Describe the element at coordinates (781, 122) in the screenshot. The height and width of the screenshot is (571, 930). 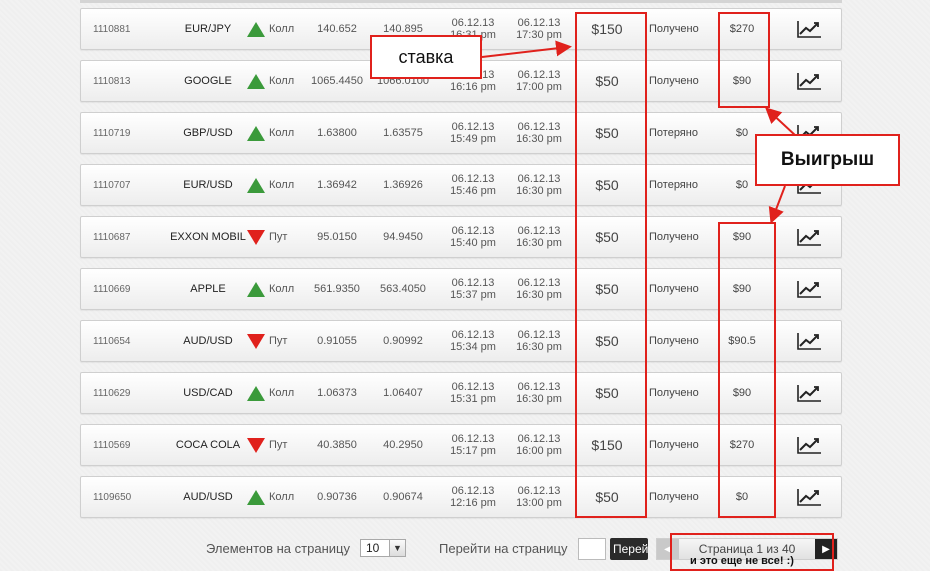
I see `arrow-win-up` at that location.